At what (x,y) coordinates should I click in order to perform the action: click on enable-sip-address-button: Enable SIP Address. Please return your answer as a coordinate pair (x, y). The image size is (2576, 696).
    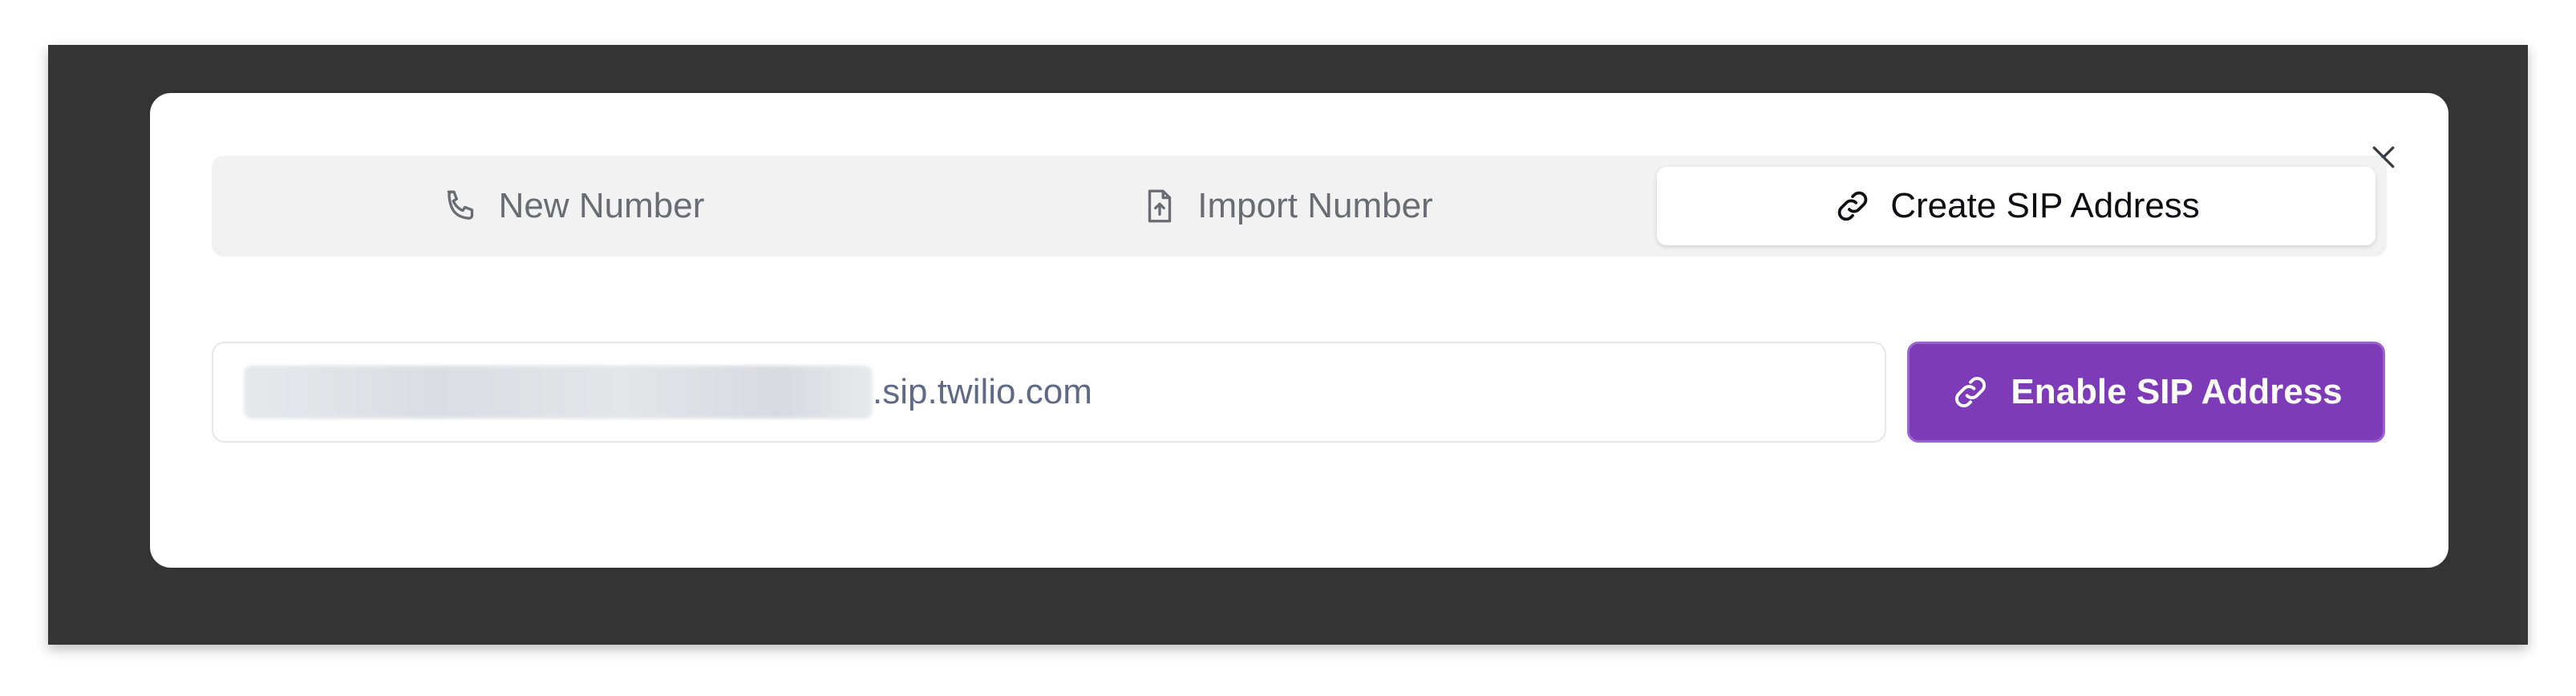
    Looking at the image, I should click on (2146, 392).